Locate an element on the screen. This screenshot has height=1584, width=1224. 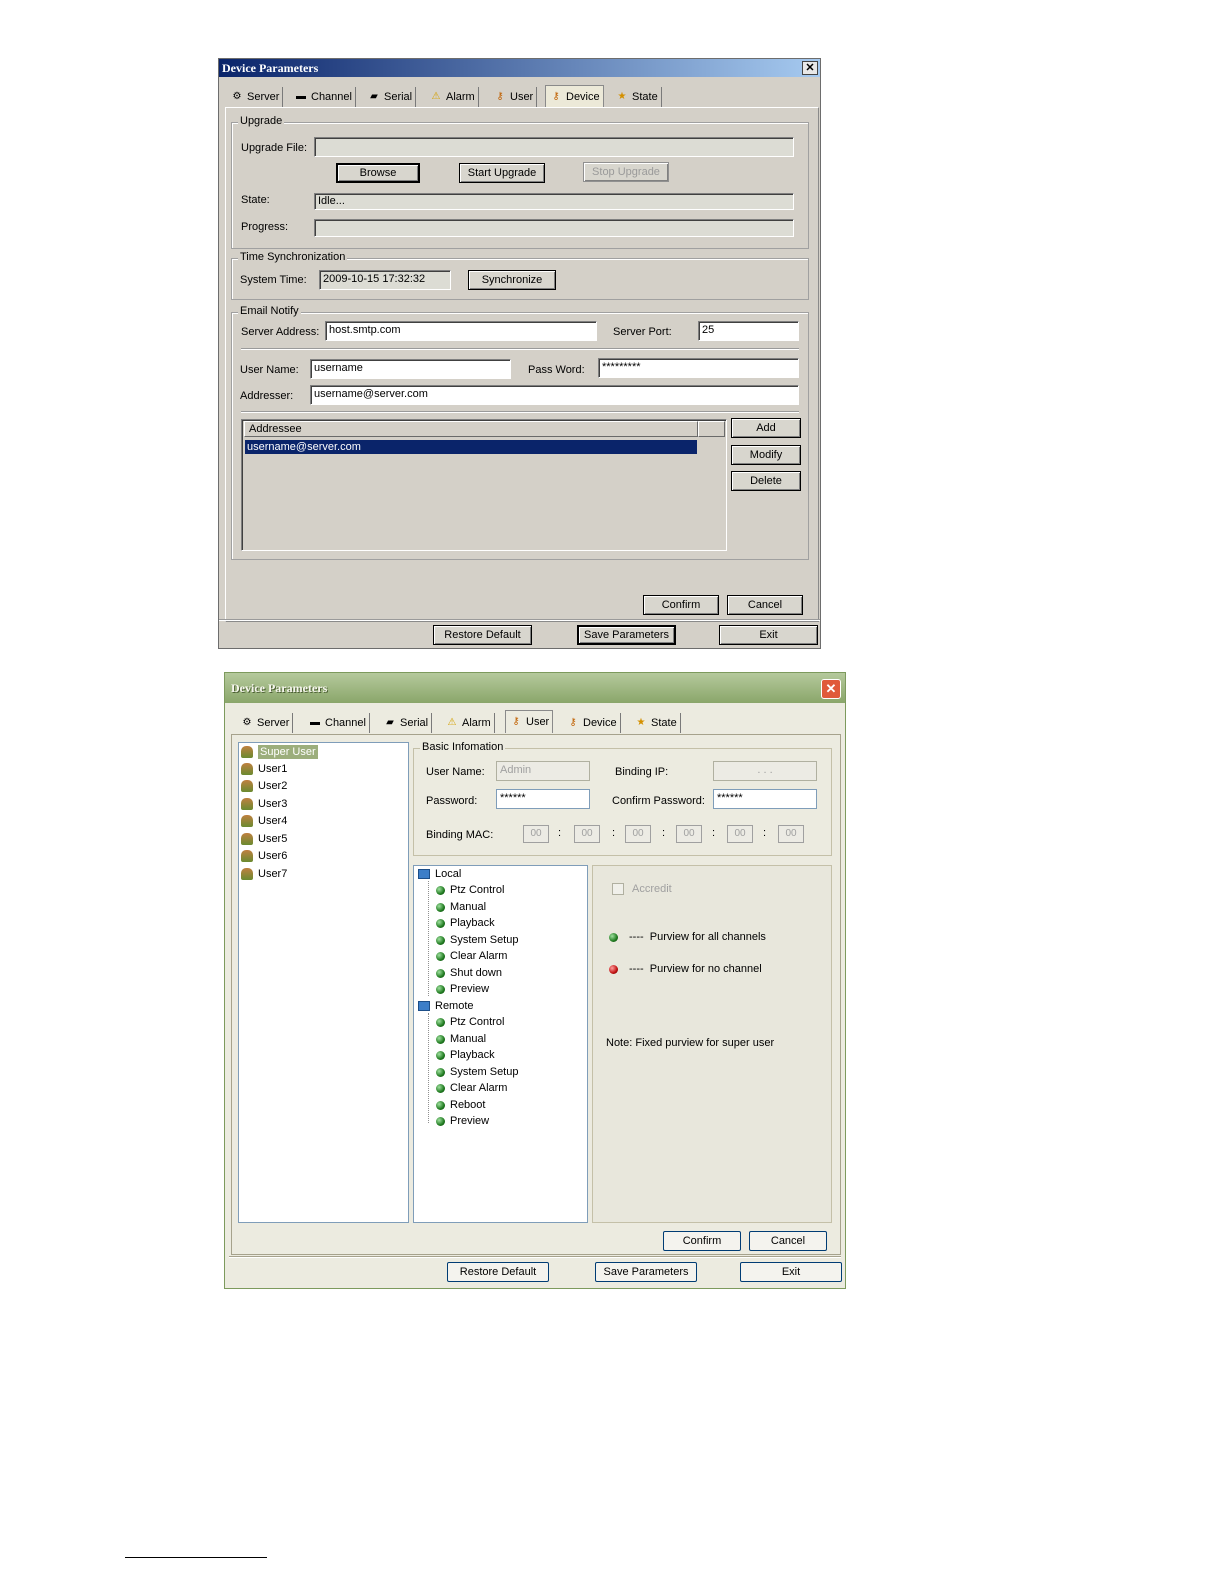
addresser-input: username@server.com is located at coordinates (554, 395).